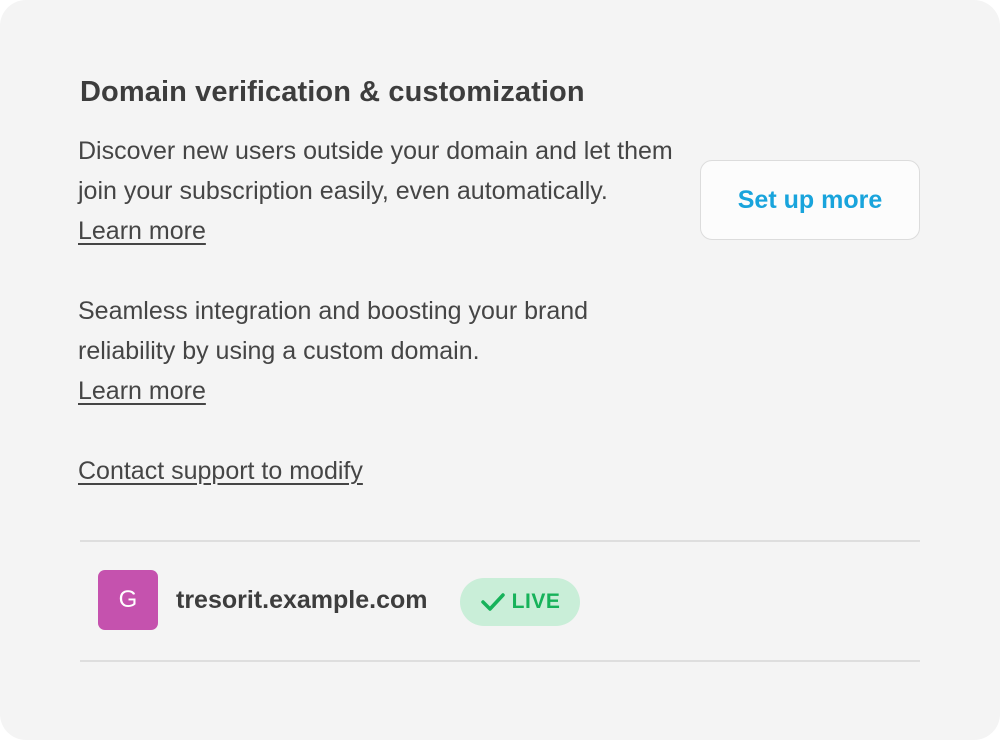  What do you see at coordinates (302, 600) in the screenshot?
I see `domain-name: tresorit.example.com` at bounding box center [302, 600].